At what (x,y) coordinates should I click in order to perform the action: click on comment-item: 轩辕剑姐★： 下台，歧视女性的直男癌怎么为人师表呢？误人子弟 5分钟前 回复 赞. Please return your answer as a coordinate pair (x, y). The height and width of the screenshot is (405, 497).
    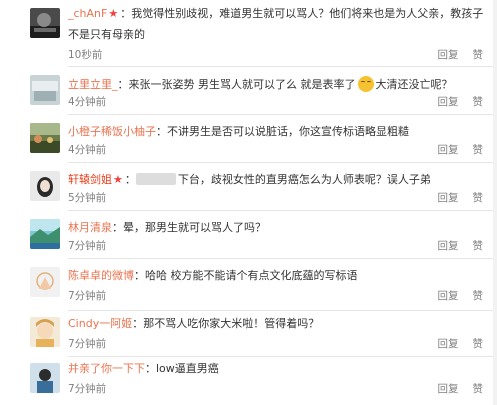
    Looking at the image, I should click on (248, 187).